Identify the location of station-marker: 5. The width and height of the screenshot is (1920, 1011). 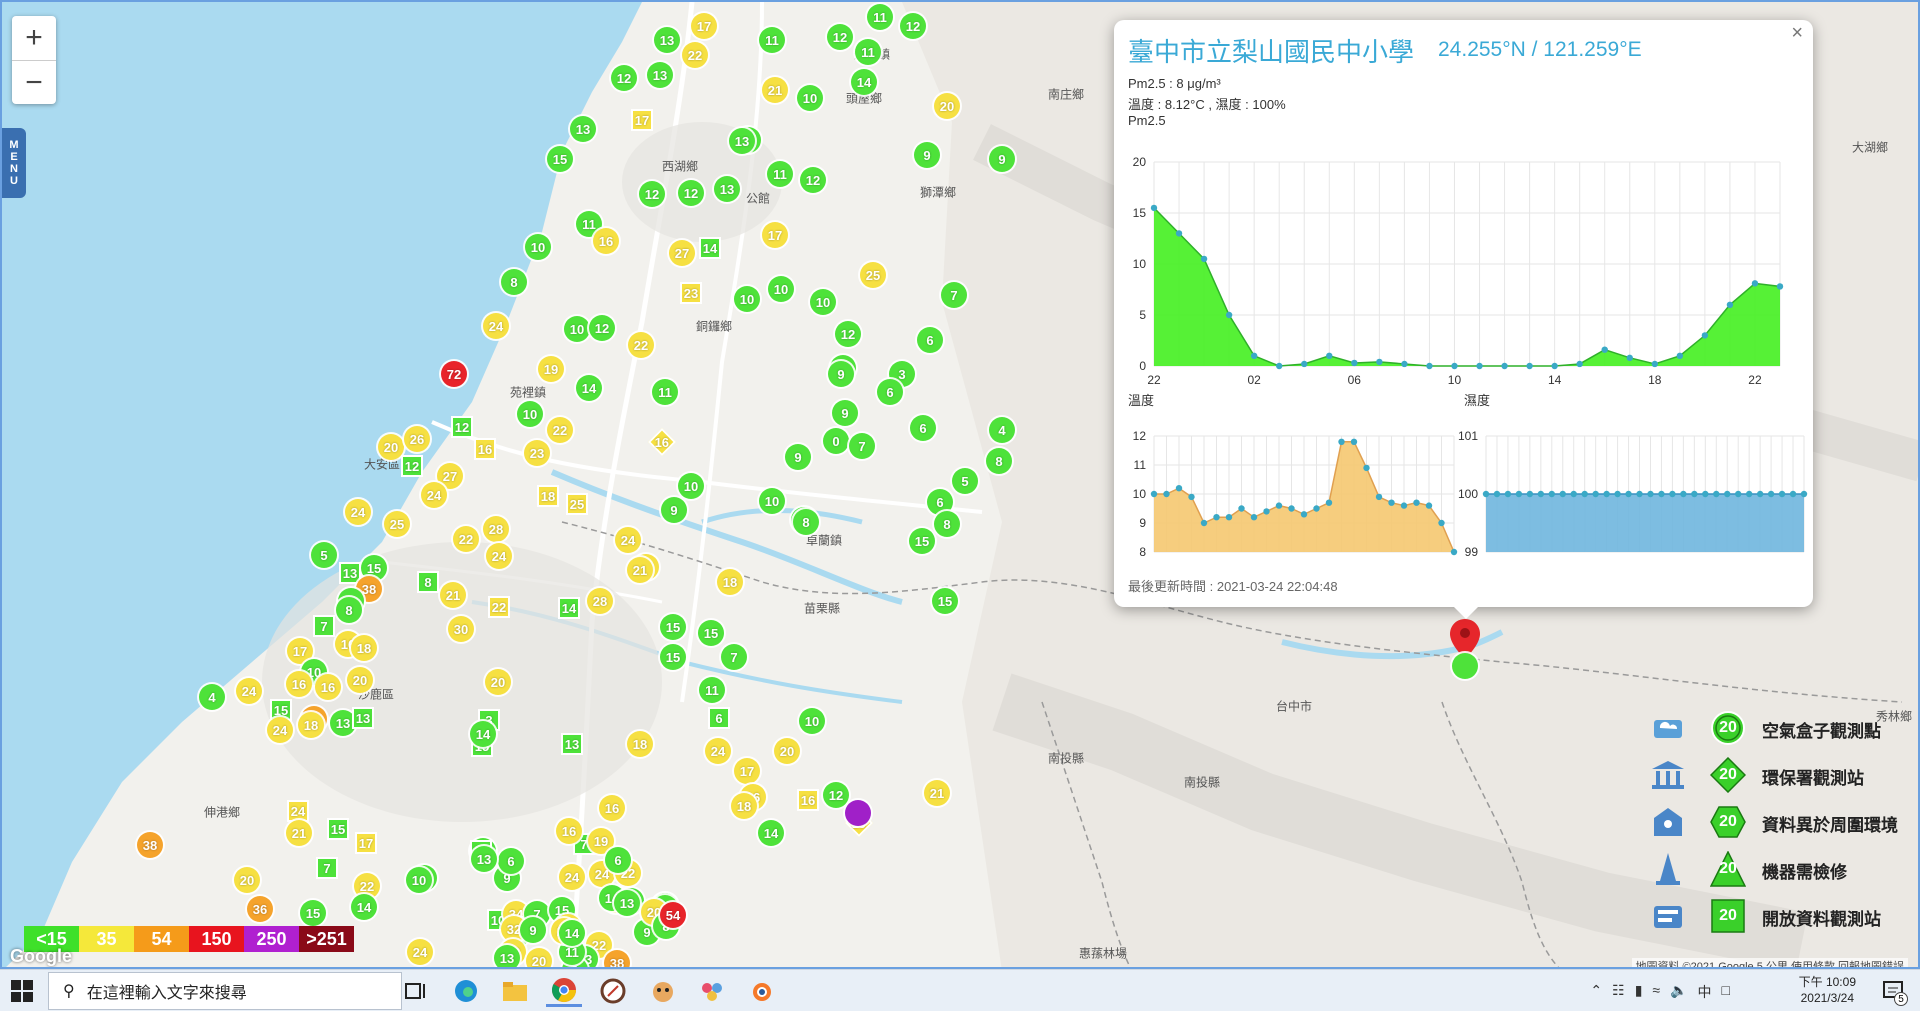
(324, 555).